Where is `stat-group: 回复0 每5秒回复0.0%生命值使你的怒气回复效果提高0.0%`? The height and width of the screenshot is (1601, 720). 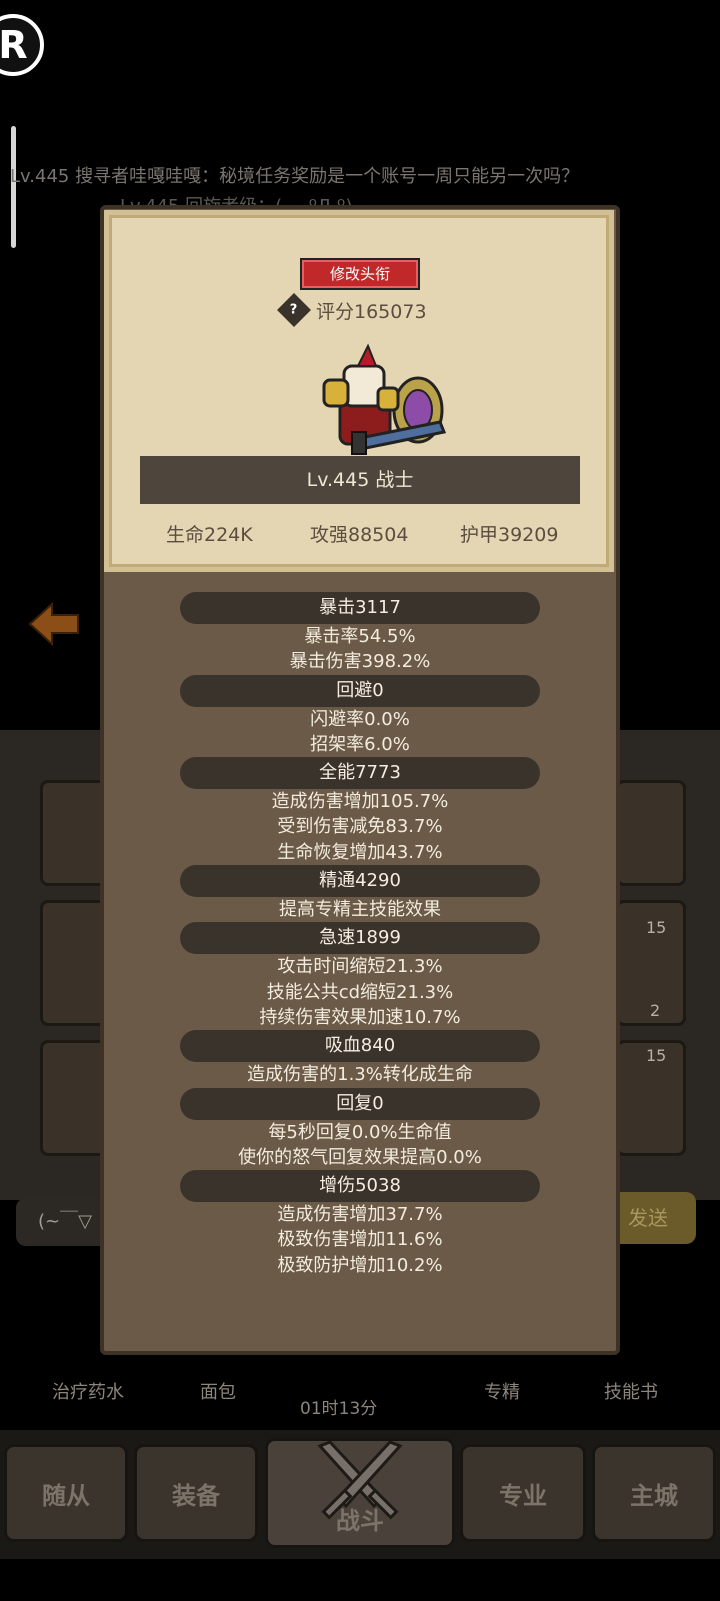
stat-group: 回复0 每5秒回复0.0%生命值使你的怒气回复效果提高0.0% is located at coordinates (360, 1129).